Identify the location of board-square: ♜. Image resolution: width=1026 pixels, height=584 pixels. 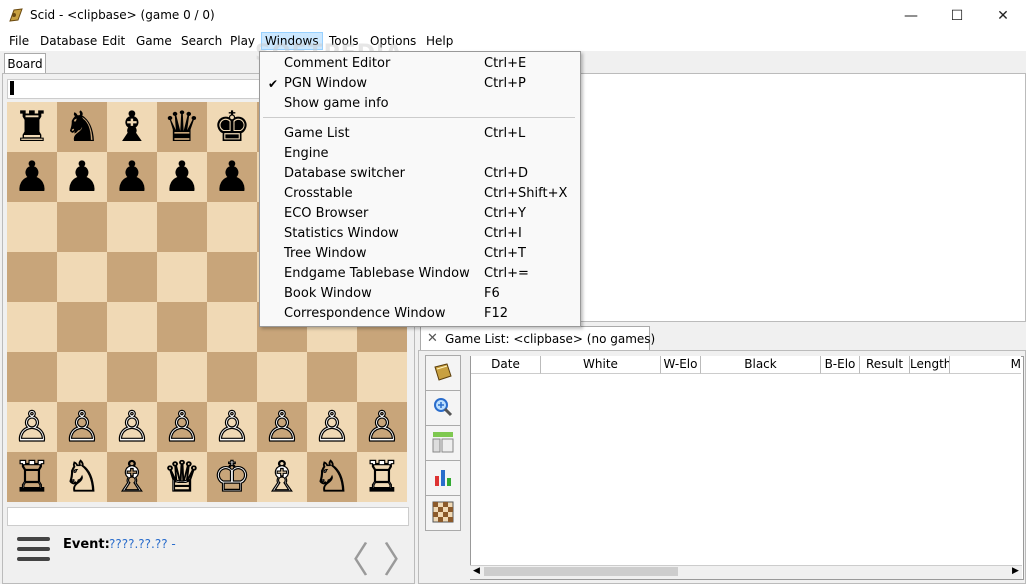
(32, 127).